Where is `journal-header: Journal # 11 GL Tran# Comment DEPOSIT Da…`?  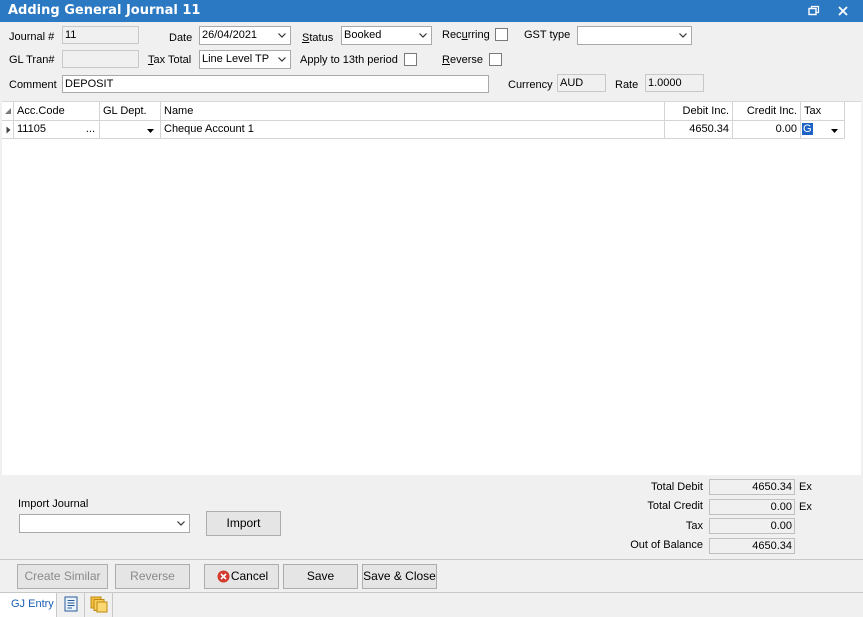 journal-header: Journal # 11 GL Tran# Comment DEPOSIT Da… is located at coordinates (431, 61).